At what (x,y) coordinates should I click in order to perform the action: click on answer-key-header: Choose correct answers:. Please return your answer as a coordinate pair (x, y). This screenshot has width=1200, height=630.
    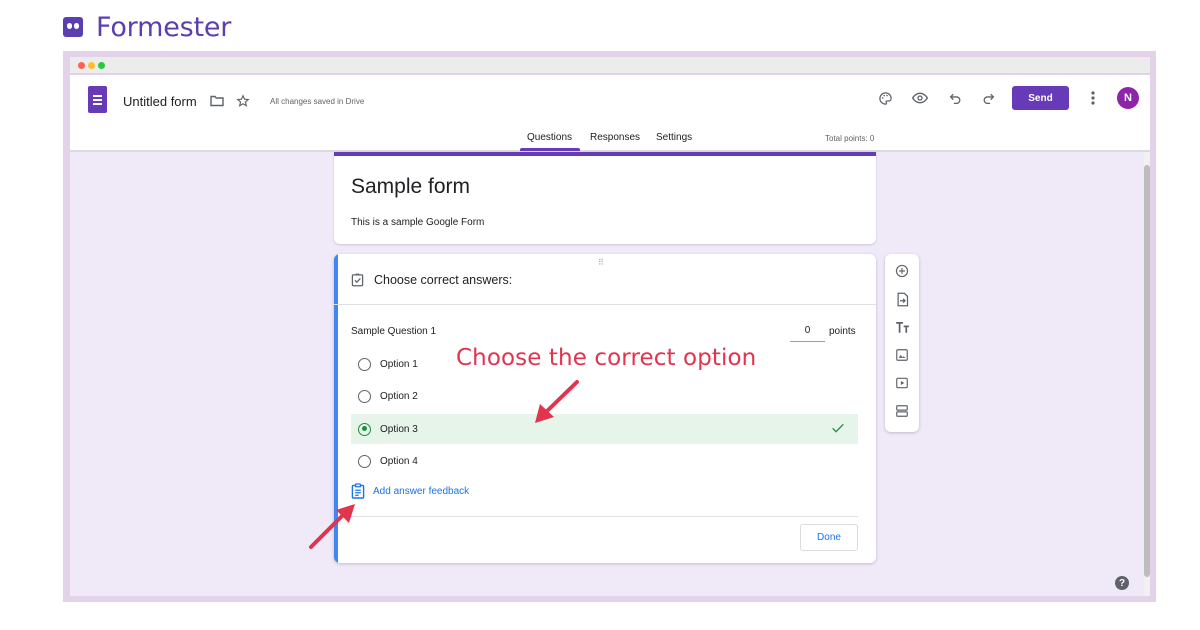
    Looking at the image, I should click on (431, 280).